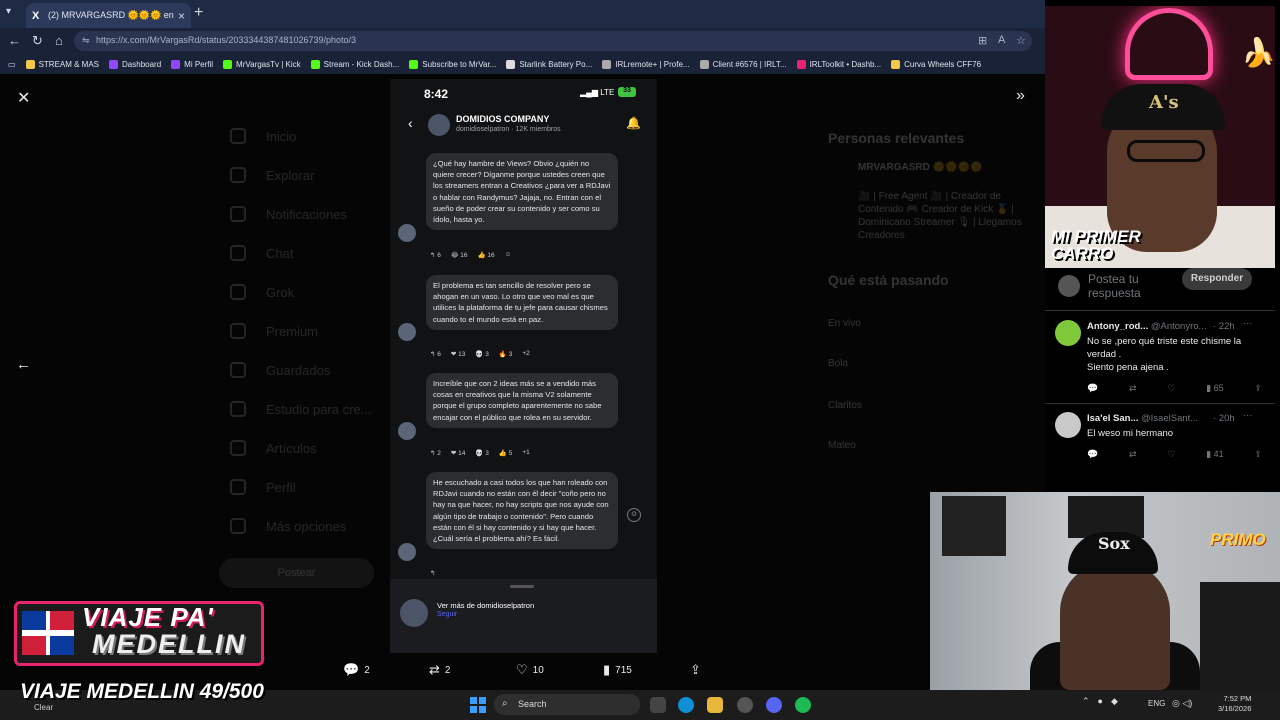  What do you see at coordinates (261, 253) in the screenshot?
I see `sidebar-item: Chat` at bounding box center [261, 253].